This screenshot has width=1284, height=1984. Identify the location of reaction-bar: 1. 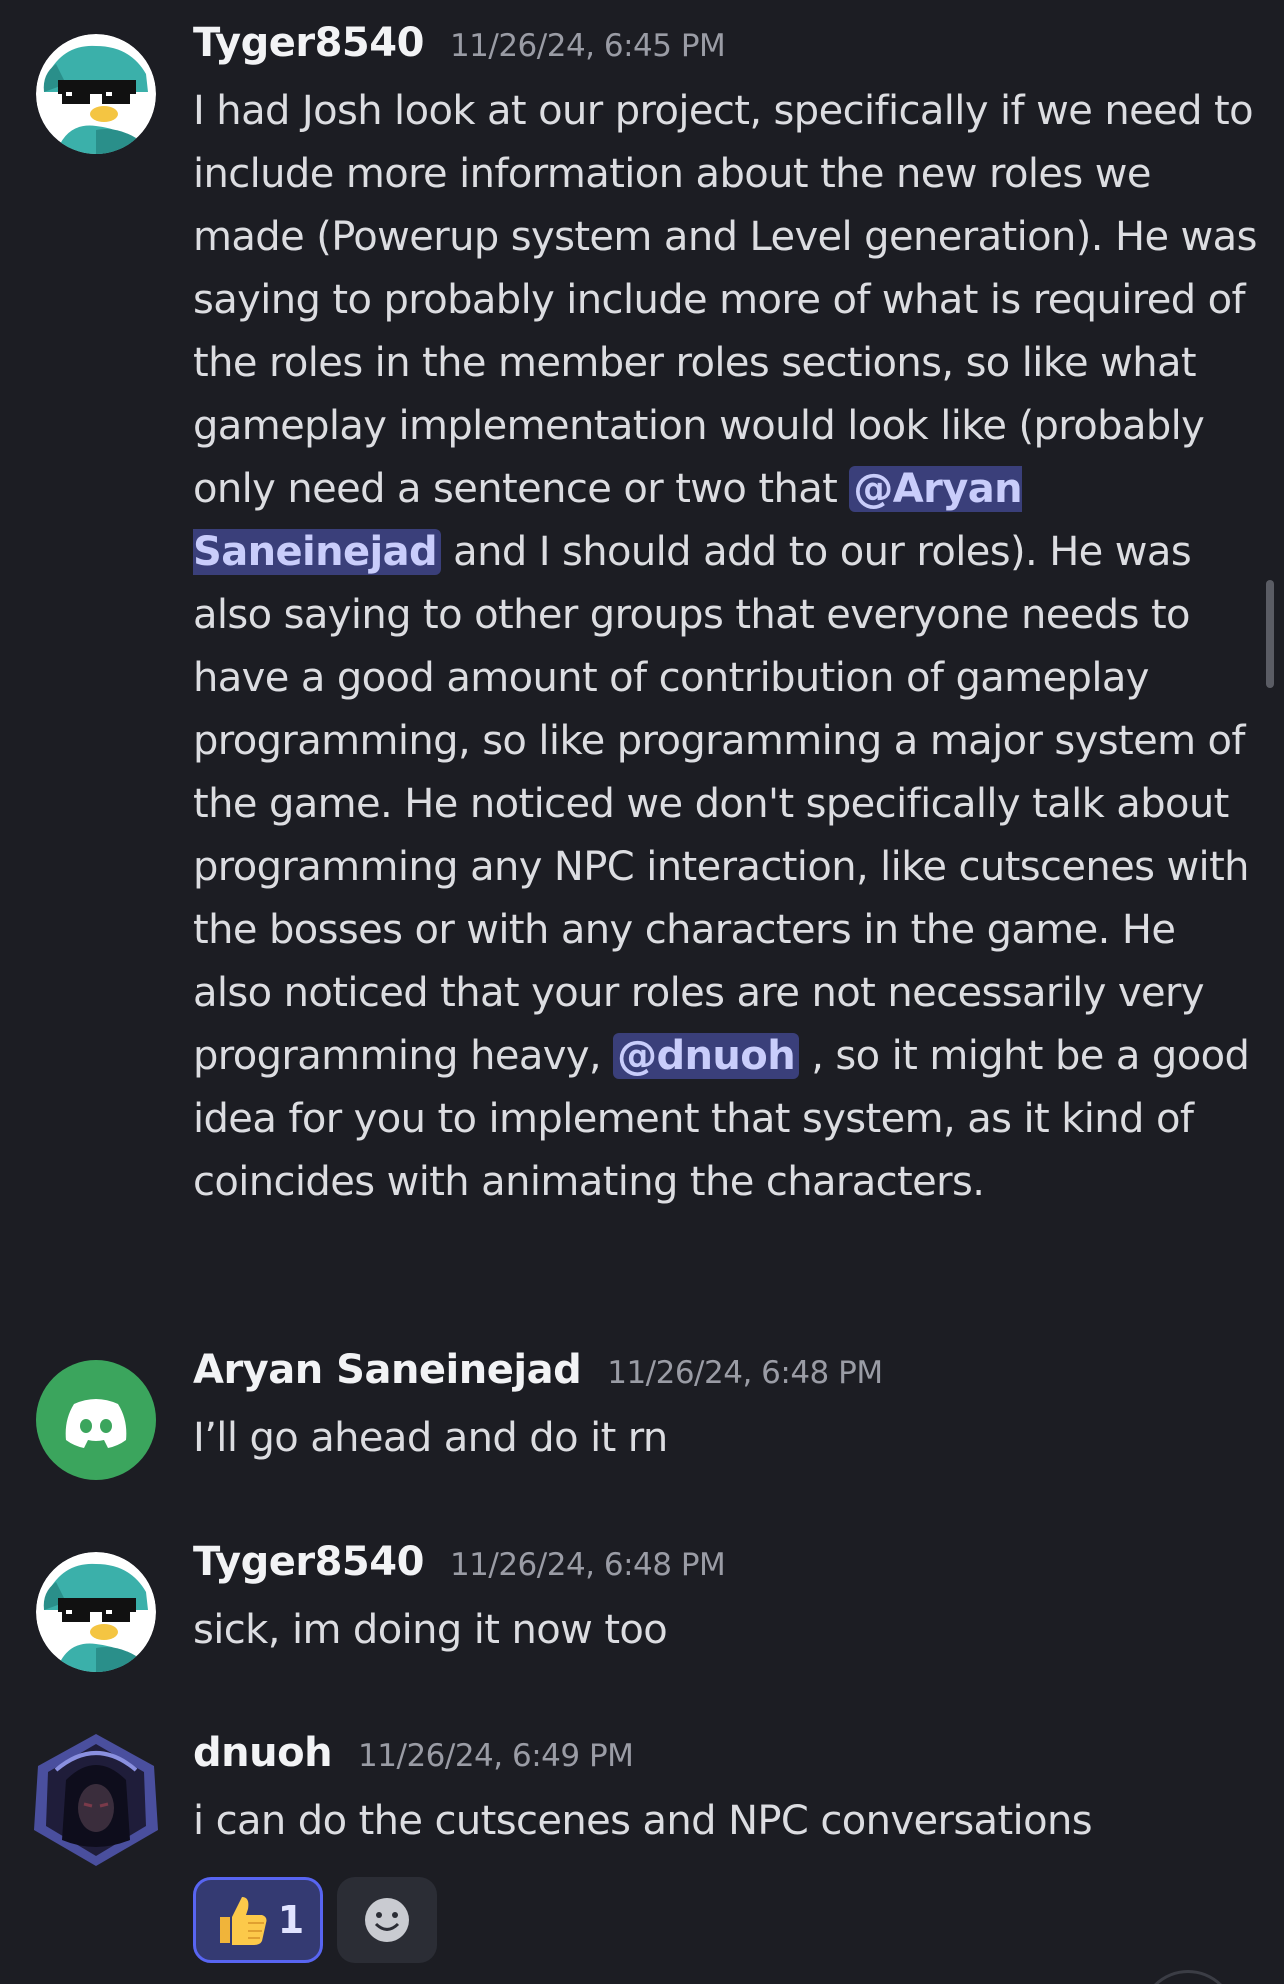
(728, 1920).